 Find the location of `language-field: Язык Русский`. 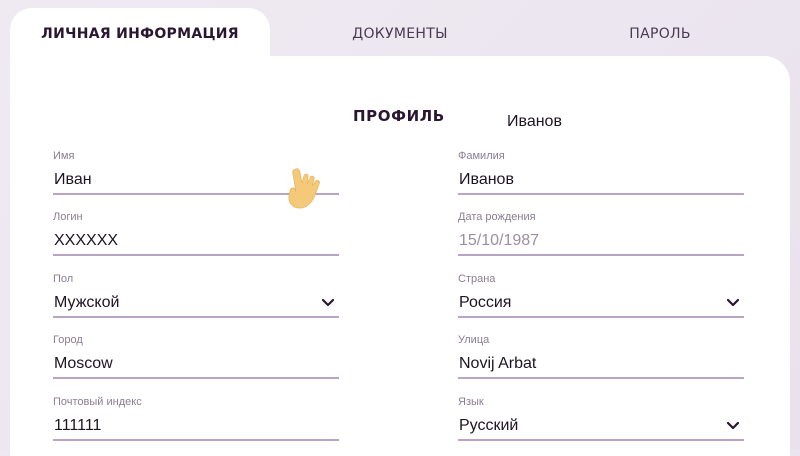

language-field: Язык Русский is located at coordinates (601, 418).